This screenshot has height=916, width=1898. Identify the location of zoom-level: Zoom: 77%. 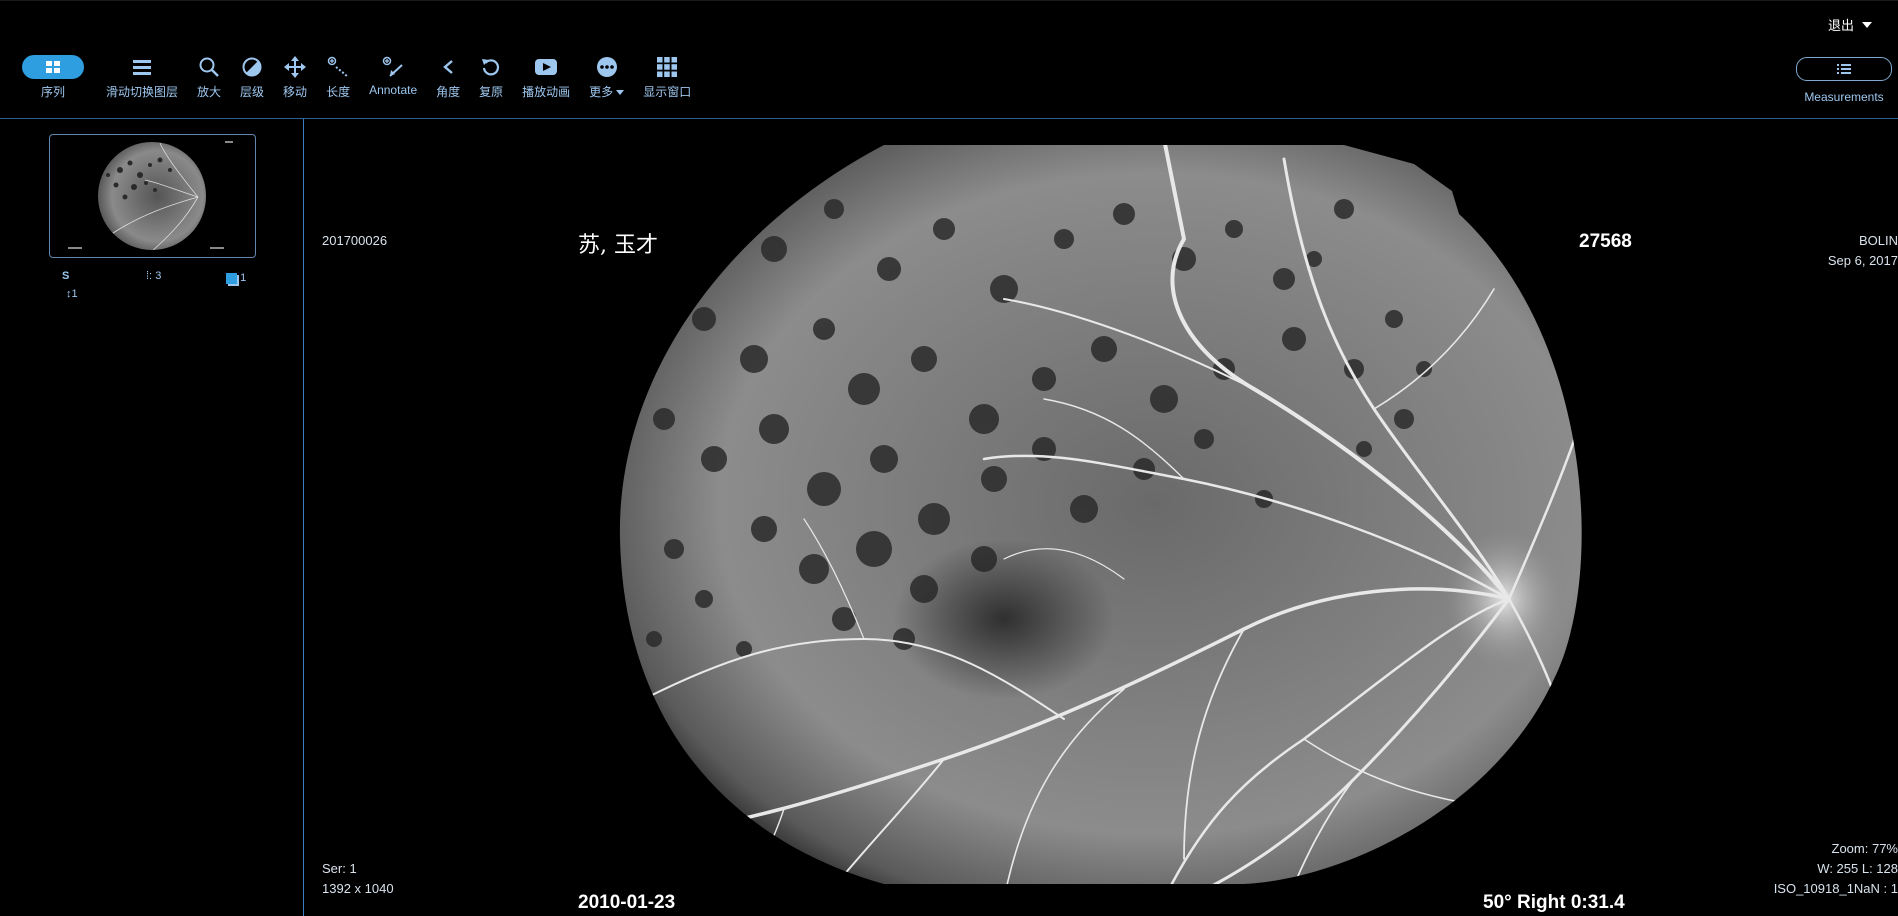
(1864, 848).